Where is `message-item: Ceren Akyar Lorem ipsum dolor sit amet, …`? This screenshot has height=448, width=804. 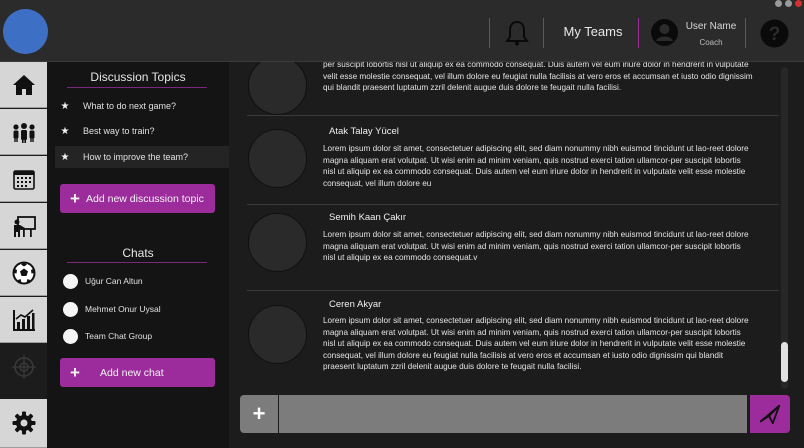
message-item: Ceren Akyar Lorem ipsum dolor sit amet, … is located at coordinates (513, 341).